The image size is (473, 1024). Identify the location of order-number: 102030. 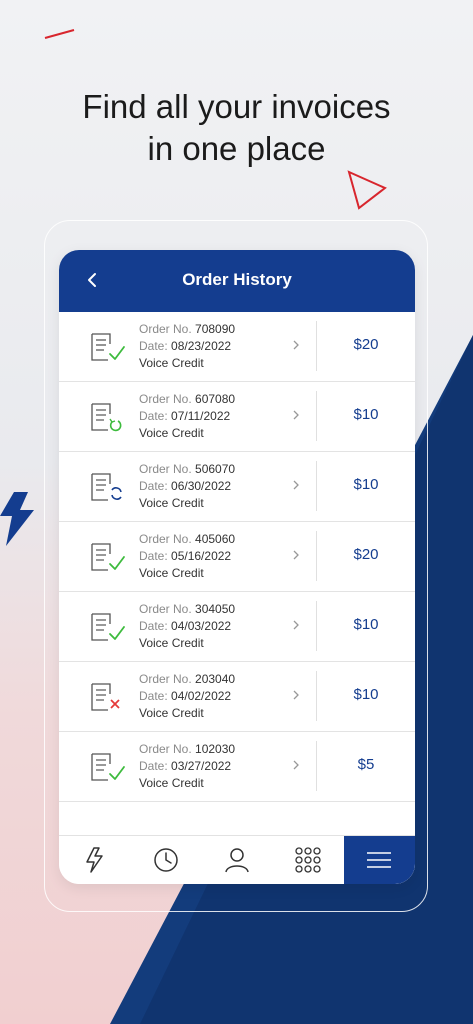
(215, 749).